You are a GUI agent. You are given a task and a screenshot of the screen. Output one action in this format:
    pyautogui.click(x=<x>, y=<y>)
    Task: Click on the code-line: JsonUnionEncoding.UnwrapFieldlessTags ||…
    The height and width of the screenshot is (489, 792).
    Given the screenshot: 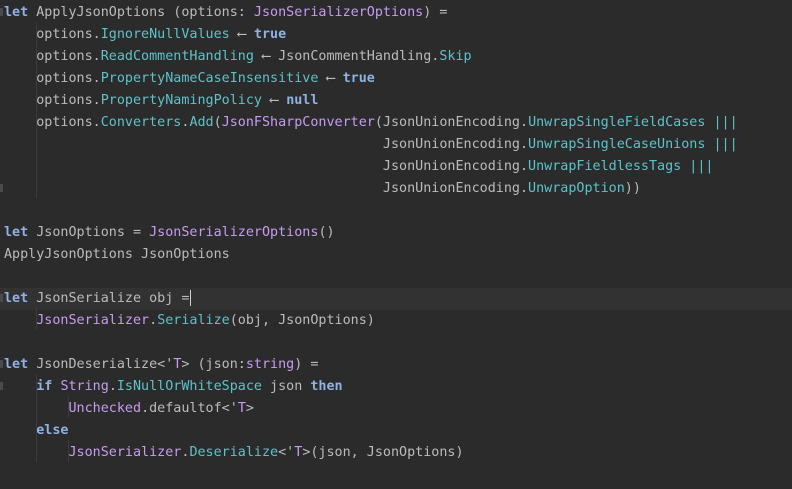 What is the action you would take?
    pyautogui.click(x=396, y=167)
    